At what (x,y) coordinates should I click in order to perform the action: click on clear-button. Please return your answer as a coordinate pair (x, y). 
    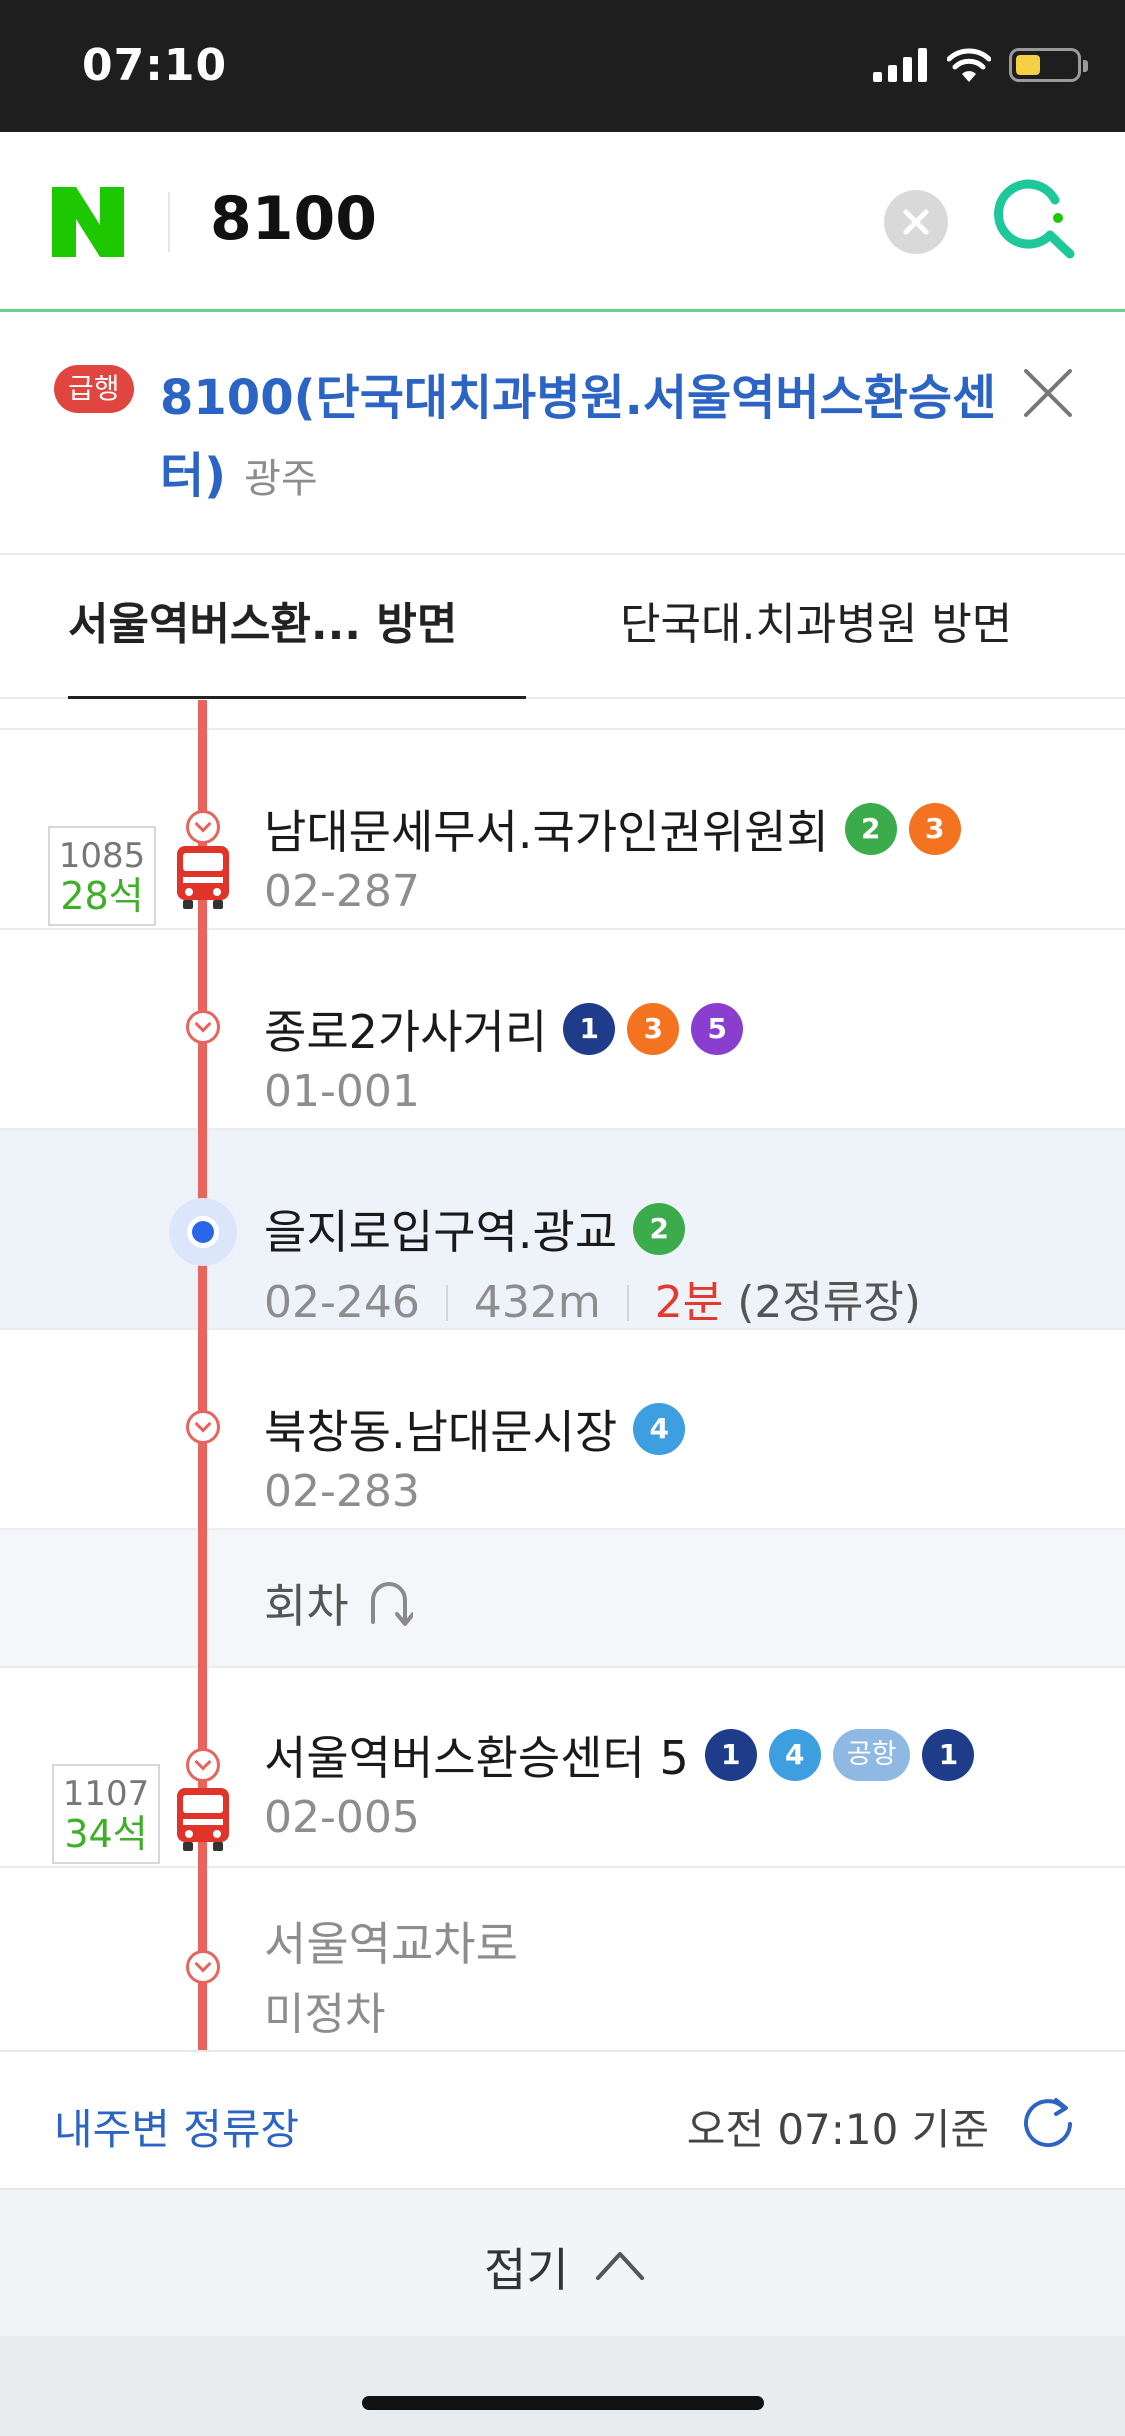
    Looking at the image, I should click on (916, 222).